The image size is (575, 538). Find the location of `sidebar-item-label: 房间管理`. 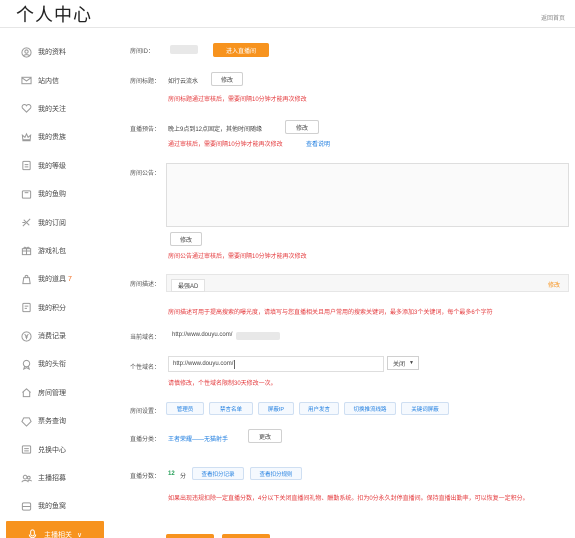

sidebar-item-label: 房间管理 is located at coordinates (52, 393).